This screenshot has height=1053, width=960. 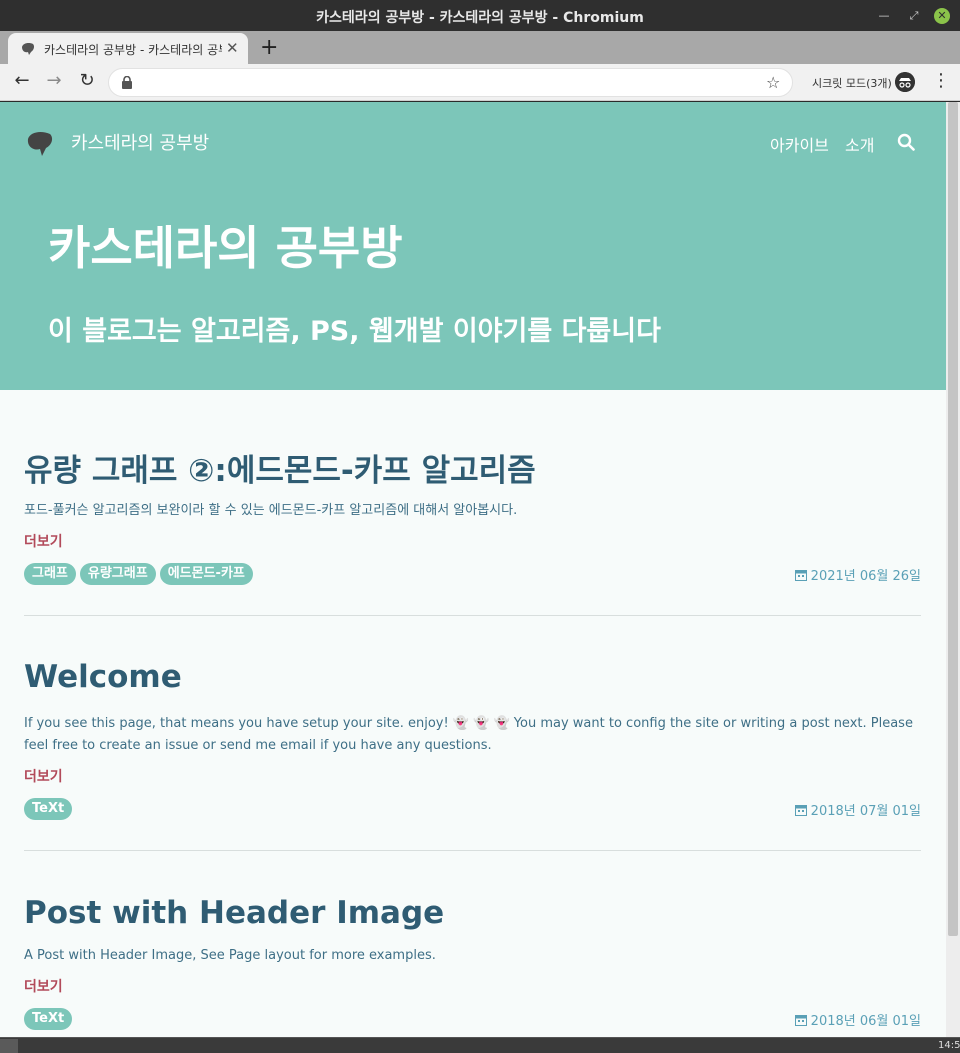 I want to click on ginkgo-logo-icon, so click(x=40, y=143).